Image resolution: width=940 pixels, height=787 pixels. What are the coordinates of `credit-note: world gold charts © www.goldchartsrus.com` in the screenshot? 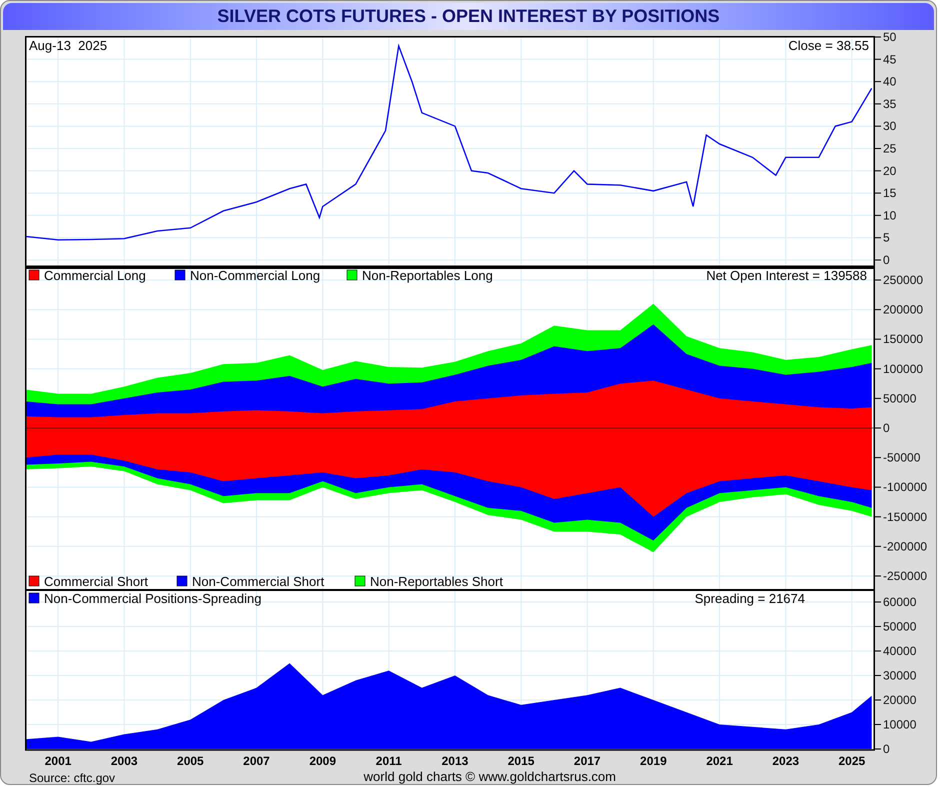 It's located at (490, 777).